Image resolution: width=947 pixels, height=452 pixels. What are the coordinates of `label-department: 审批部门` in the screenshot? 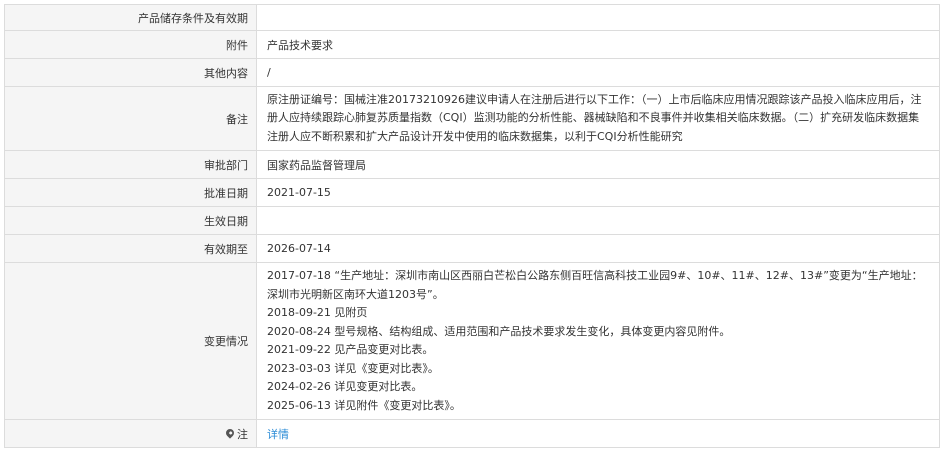 It's located at (131, 164).